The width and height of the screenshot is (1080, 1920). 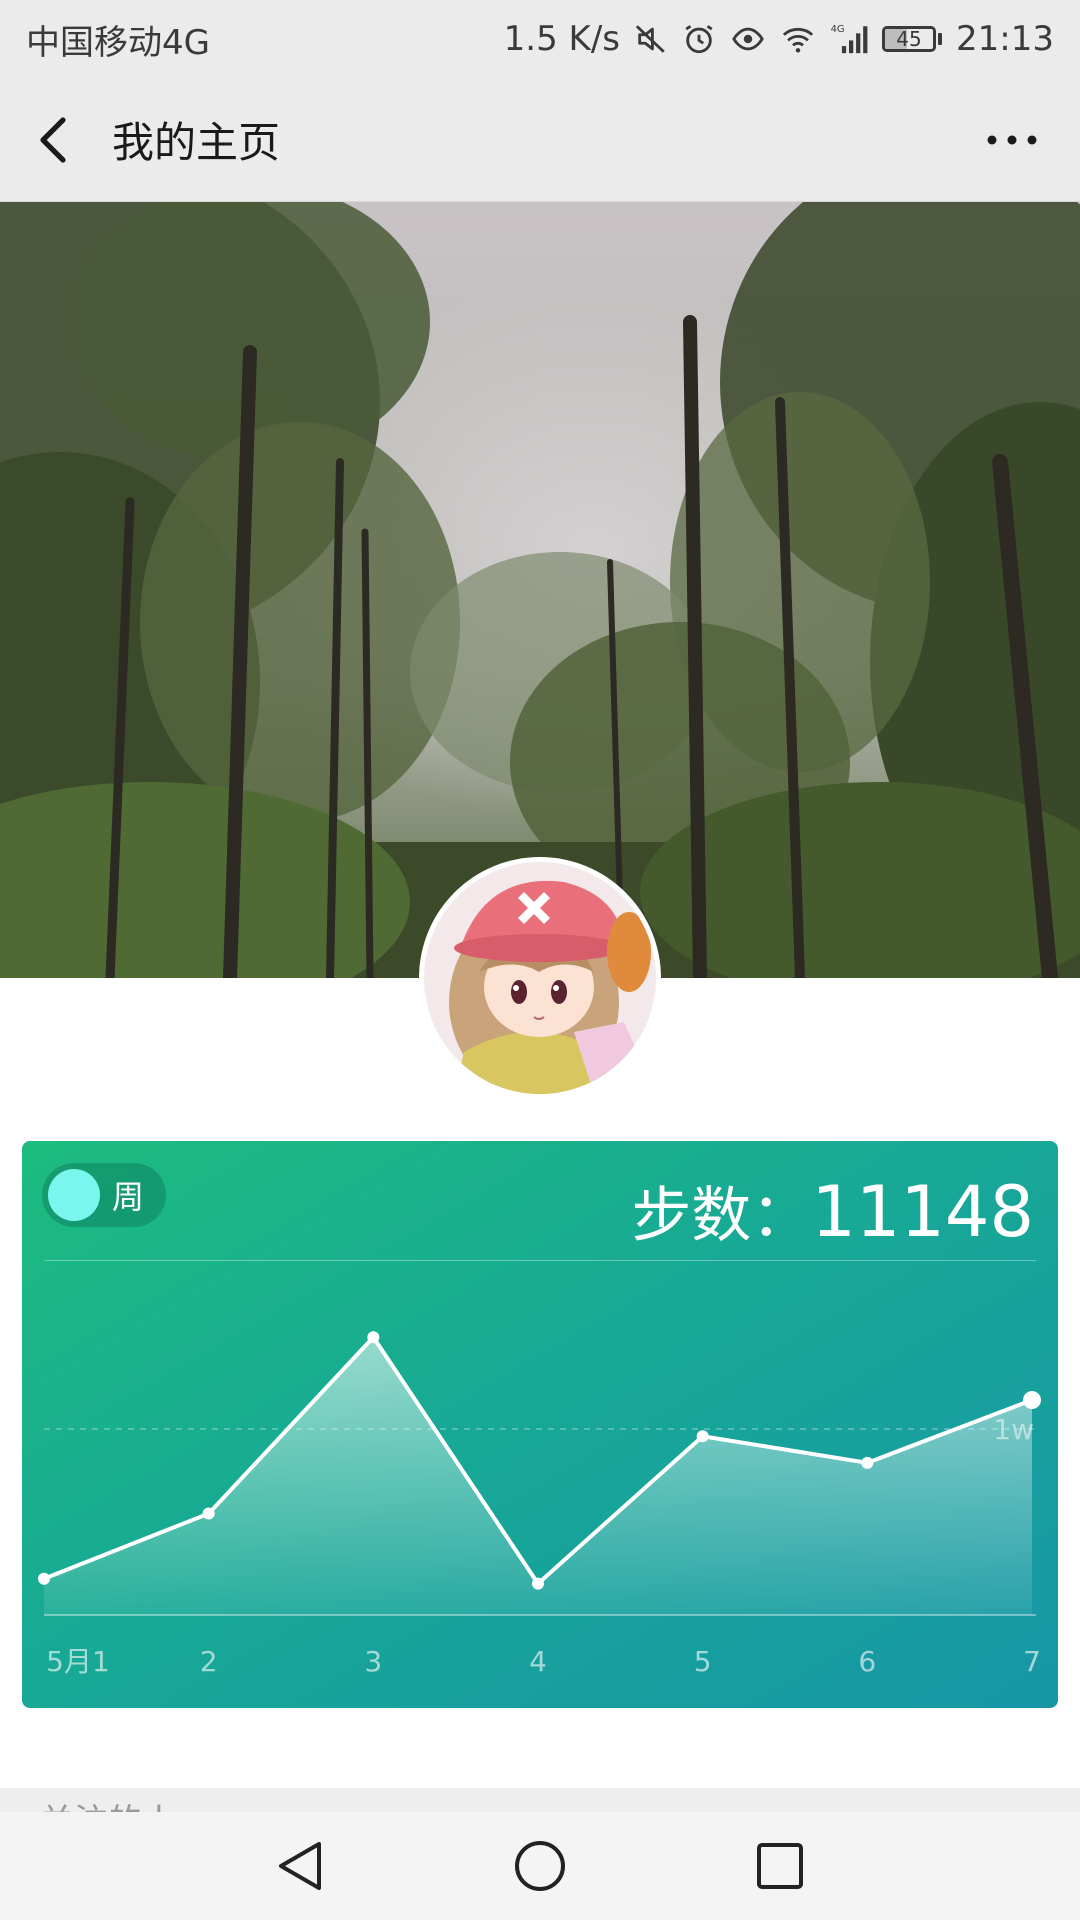 I want to click on carrier-label: 中国移动4G, so click(x=118, y=42).